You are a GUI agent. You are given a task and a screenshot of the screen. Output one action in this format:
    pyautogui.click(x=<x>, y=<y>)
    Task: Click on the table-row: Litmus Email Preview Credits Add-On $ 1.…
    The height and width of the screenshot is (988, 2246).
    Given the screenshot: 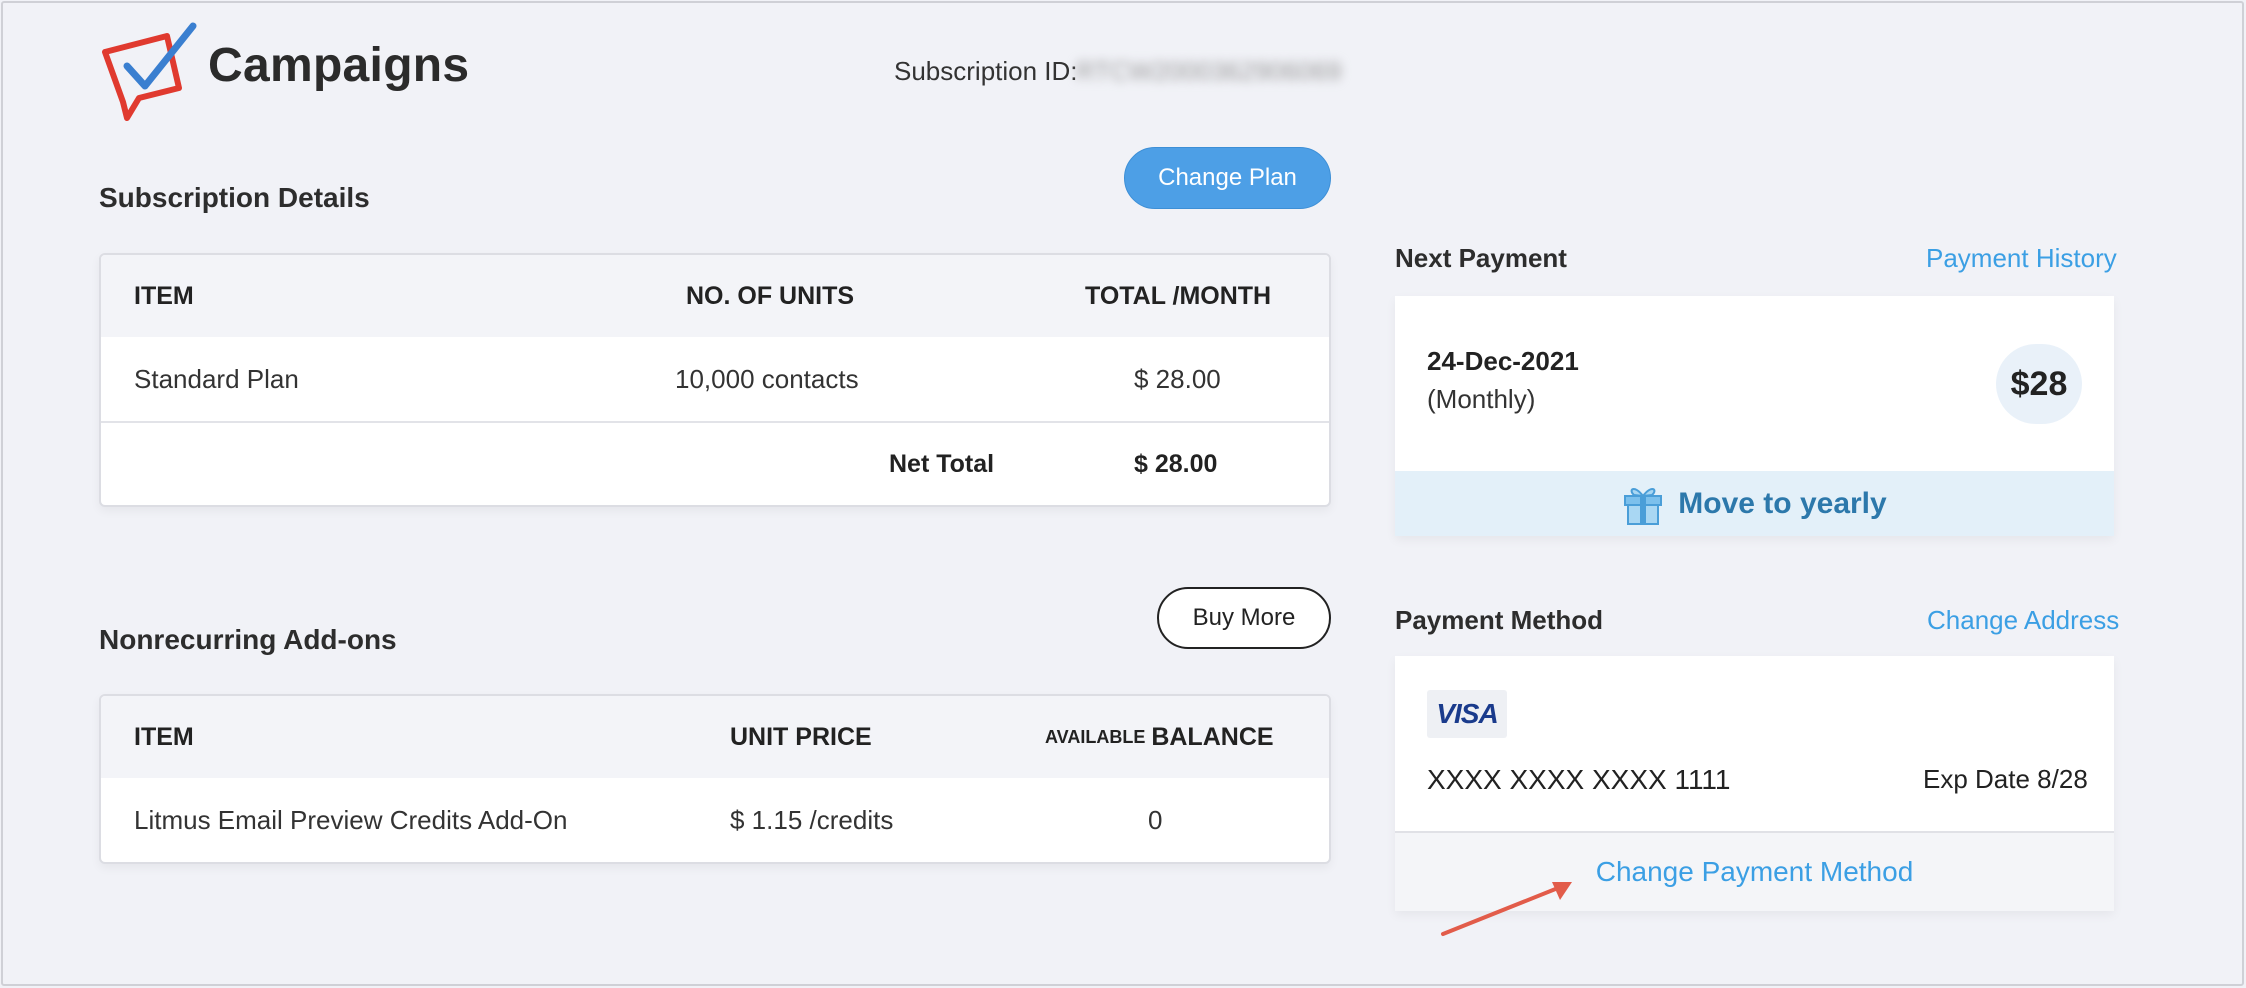 What is the action you would take?
    pyautogui.click(x=715, y=820)
    